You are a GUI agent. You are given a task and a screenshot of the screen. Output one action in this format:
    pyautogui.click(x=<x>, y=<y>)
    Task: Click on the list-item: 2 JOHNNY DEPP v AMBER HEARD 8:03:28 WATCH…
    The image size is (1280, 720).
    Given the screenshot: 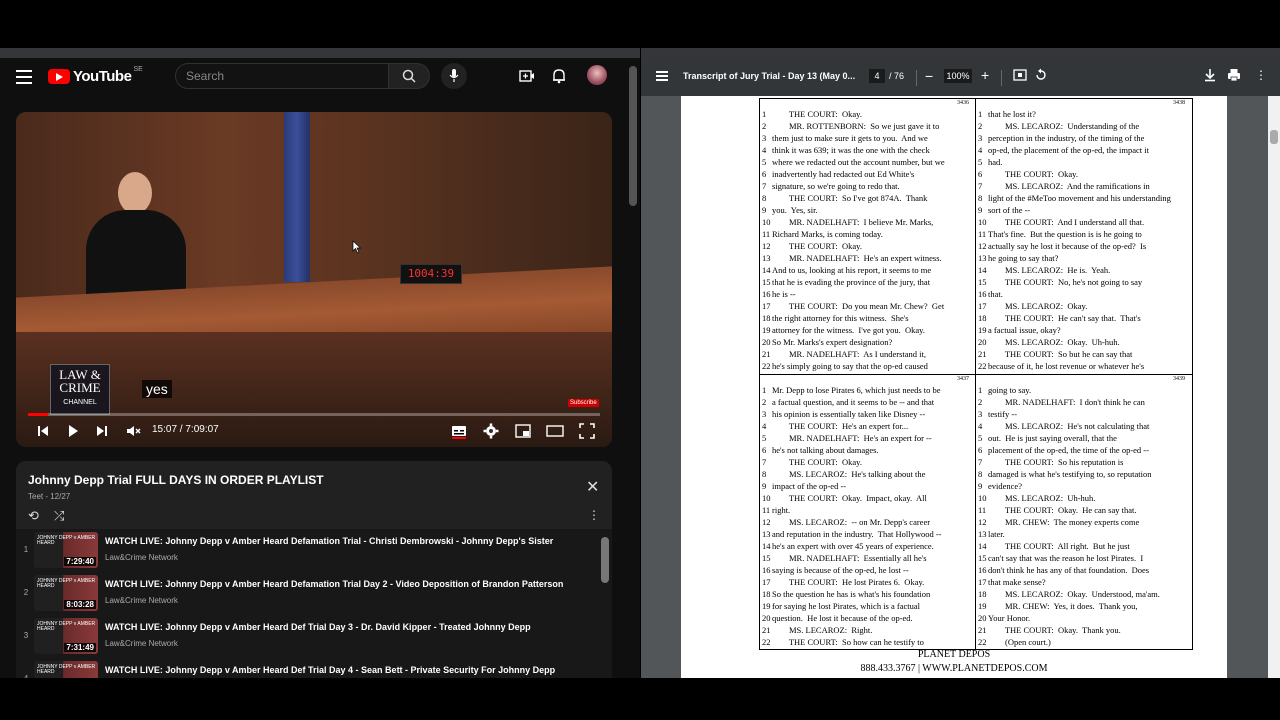 What is the action you would take?
    pyautogui.click(x=308, y=593)
    